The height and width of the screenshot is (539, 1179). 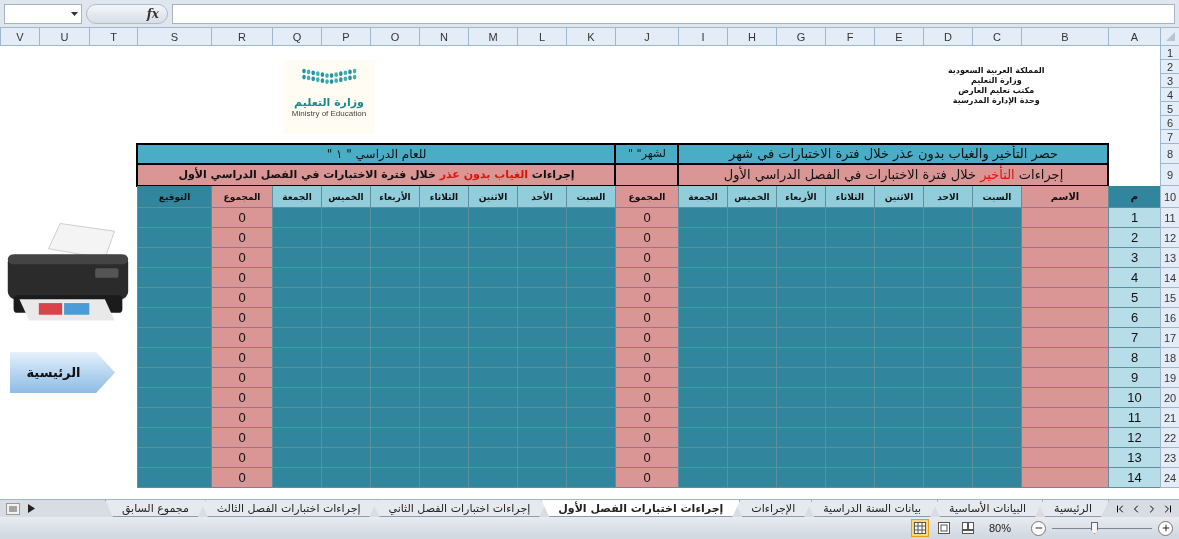 I want to click on row-number: 19, so click(x=1169, y=378).